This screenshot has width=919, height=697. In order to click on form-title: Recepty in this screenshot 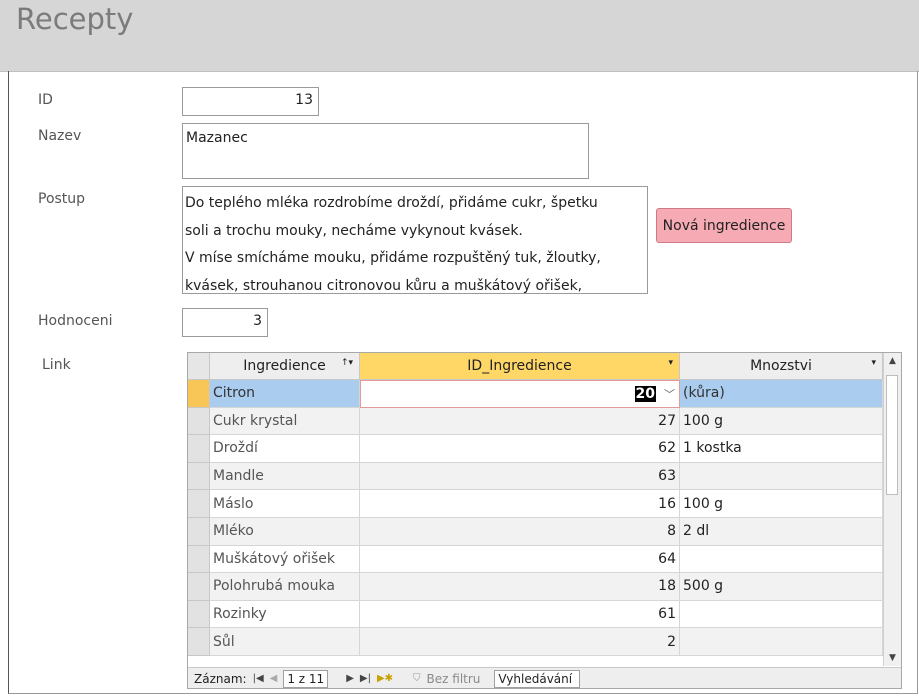, I will do `click(75, 19)`.